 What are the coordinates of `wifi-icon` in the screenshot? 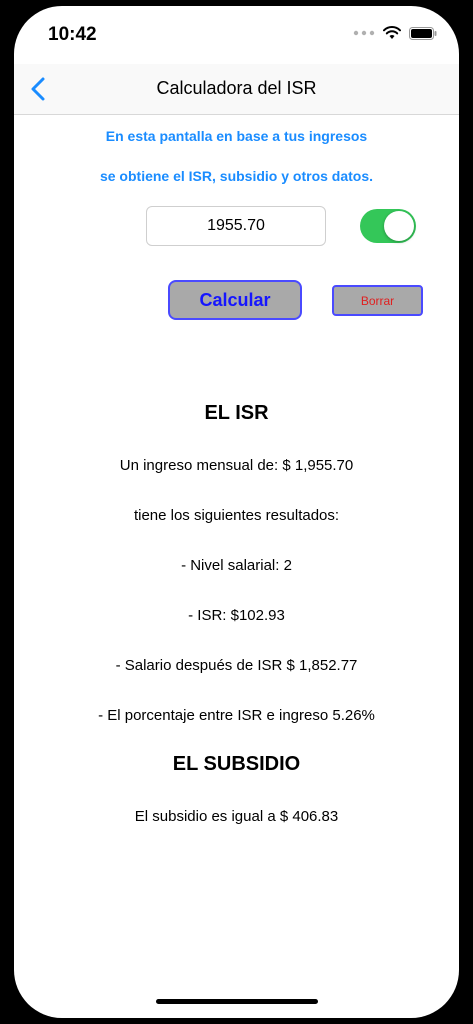 It's located at (392, 32).